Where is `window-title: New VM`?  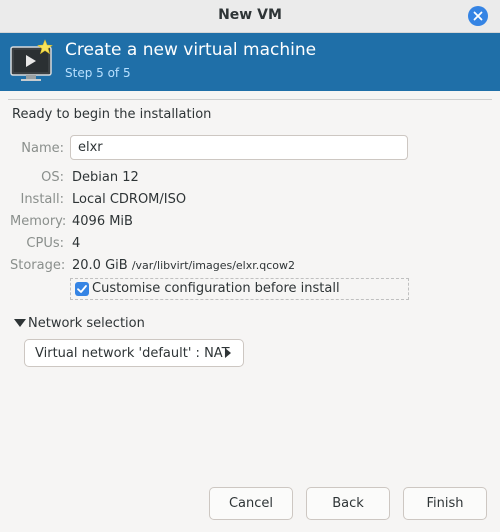 window-title: New VM is located at coordinates (250, 15).